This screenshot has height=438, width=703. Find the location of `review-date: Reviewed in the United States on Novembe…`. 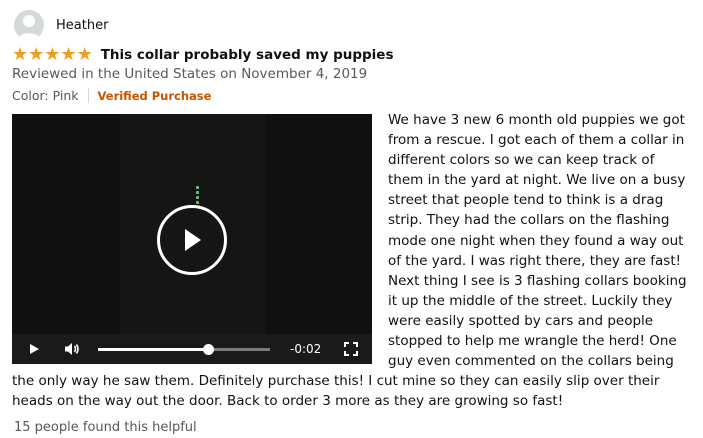

review-date: Reviewed in the United States on Novembe… is located at coordinates (190, 74).